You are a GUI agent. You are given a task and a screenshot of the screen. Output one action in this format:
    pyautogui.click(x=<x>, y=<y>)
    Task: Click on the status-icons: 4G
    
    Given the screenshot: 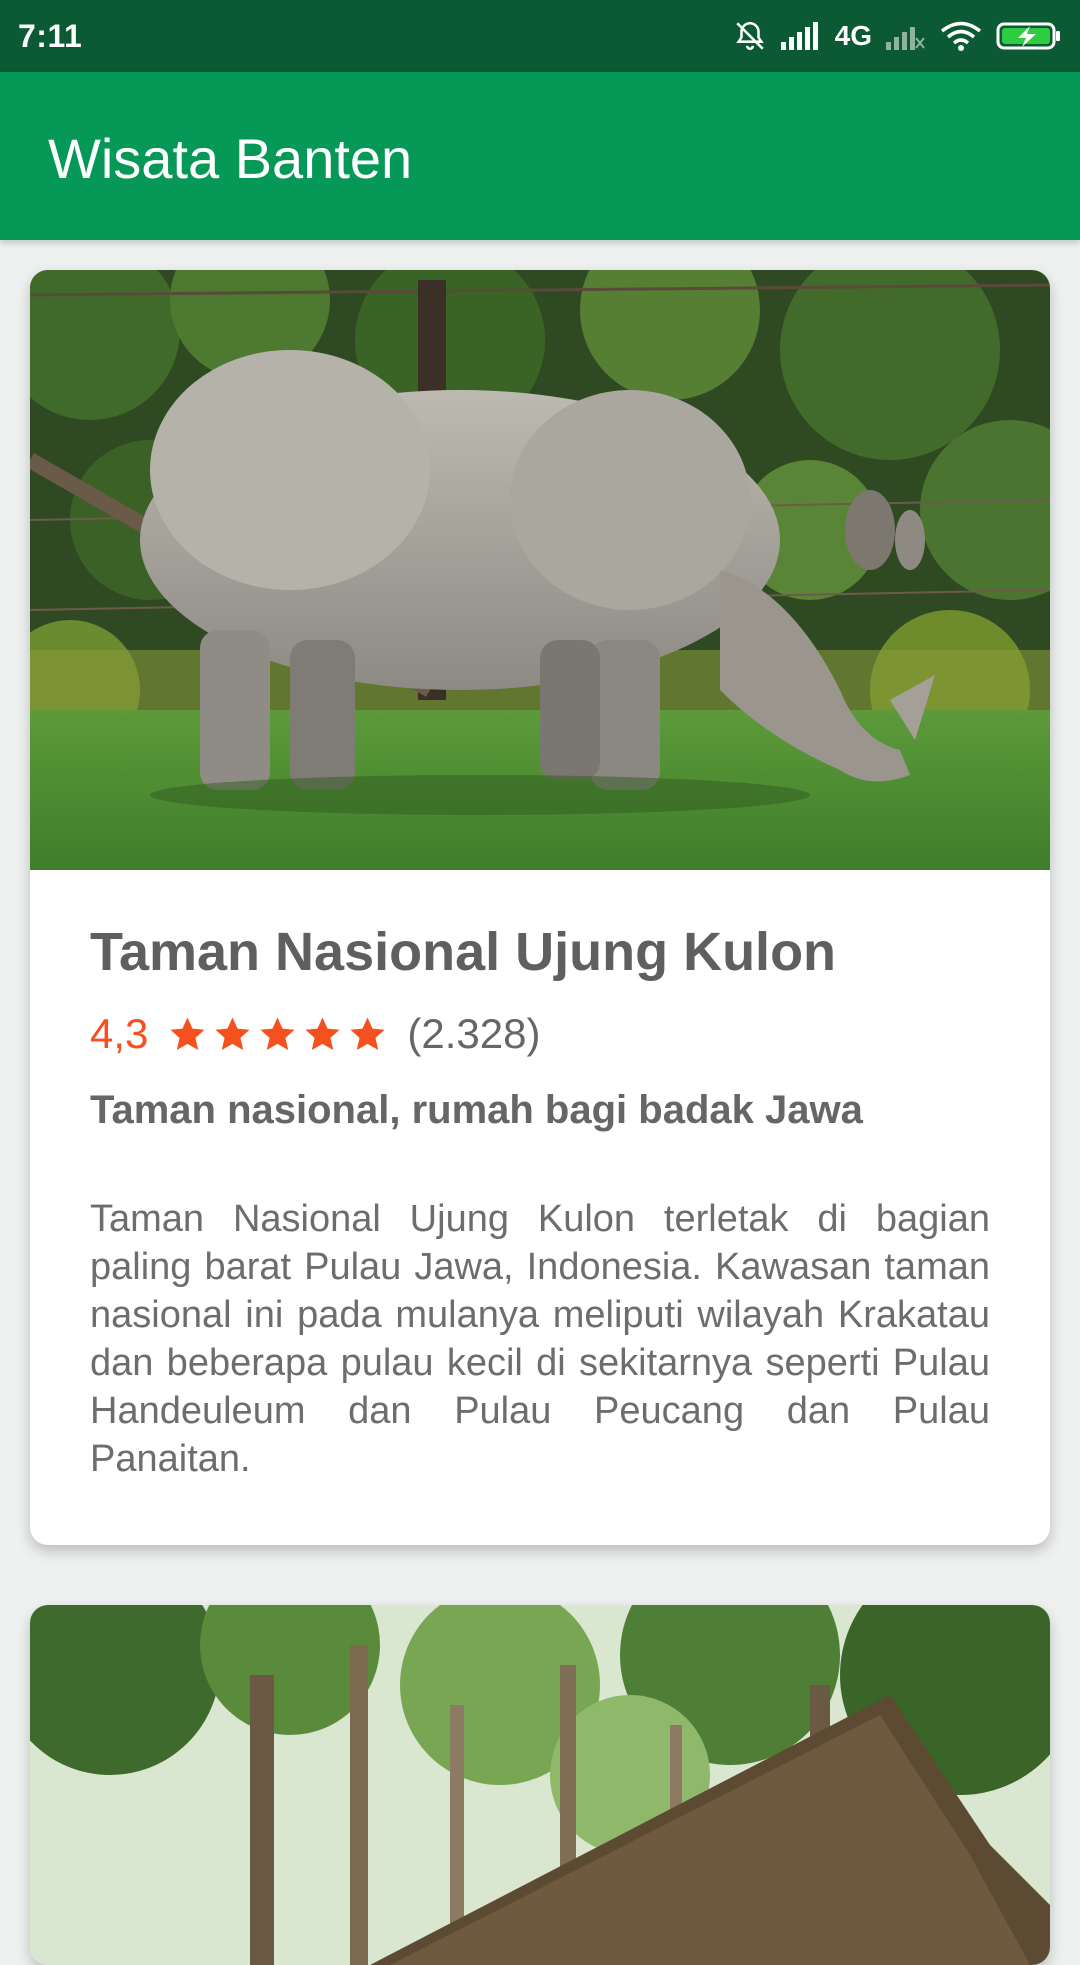 What is the action you would take?
    pyautogui.click(x=897, y=36)
    